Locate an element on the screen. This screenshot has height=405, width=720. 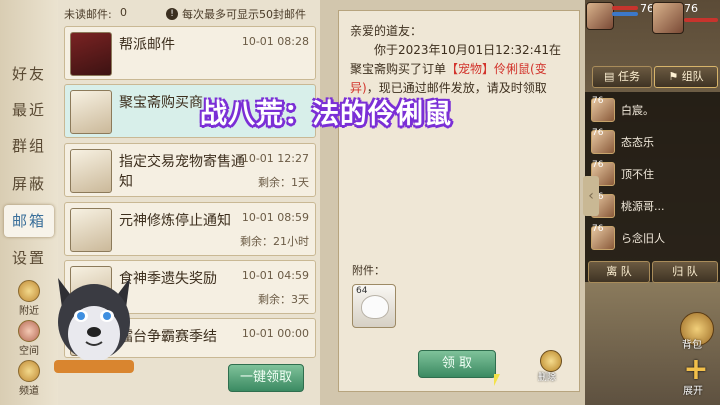
target-level-2: 76 is located at coordinates (691, 8).